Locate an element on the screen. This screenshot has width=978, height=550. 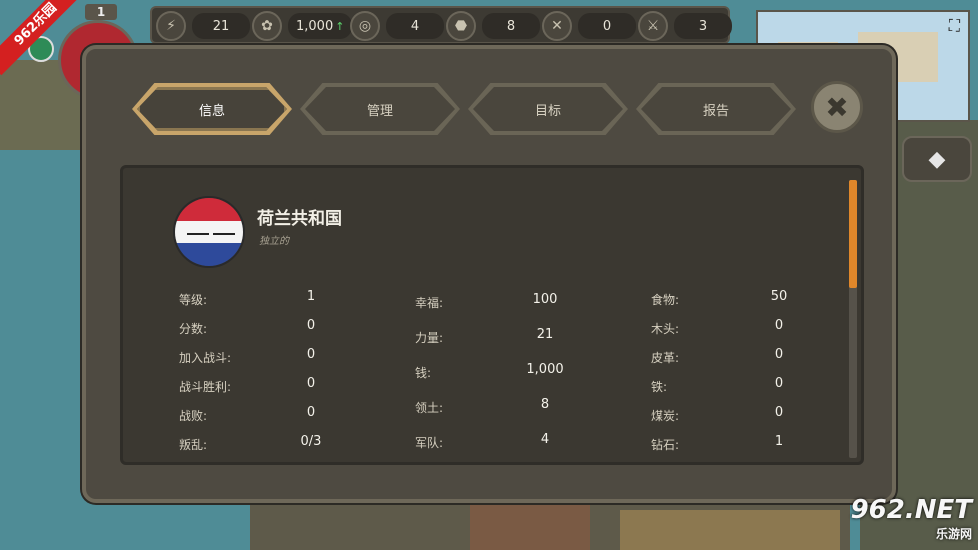
stat-value: 1,000 is located at coordinates (545, 369).